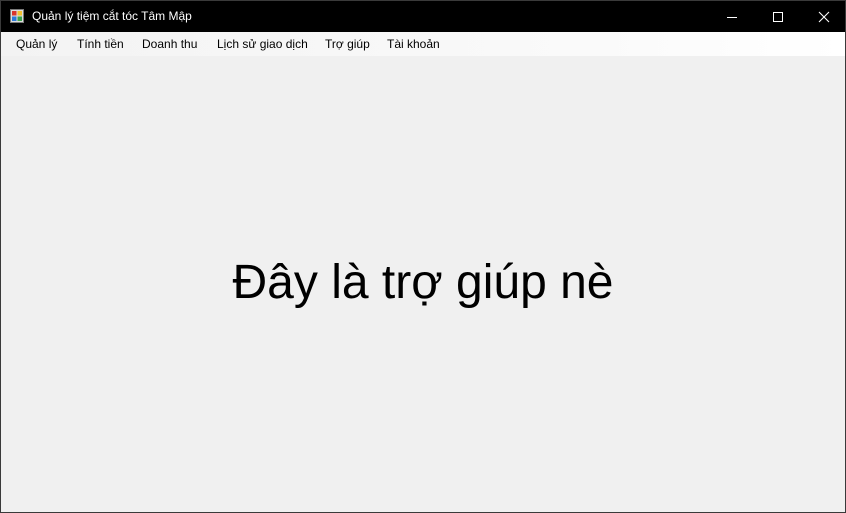 This screenshot has width=846, height=513. I want to click on maximize-button, so click(778, 16).